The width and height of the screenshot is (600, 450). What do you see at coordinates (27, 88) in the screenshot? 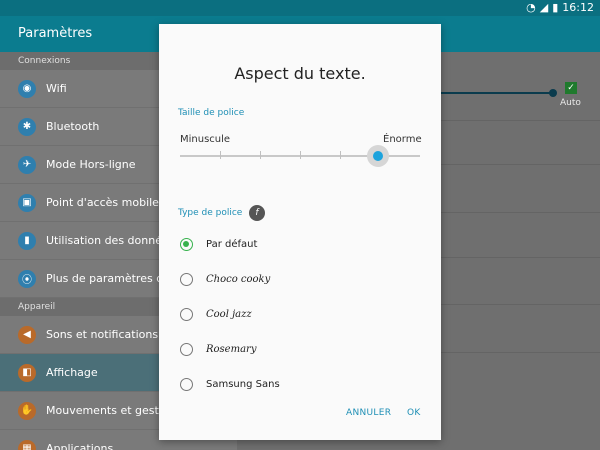
I see `wifi-icon: ◉` at bounding box center [27, 88].